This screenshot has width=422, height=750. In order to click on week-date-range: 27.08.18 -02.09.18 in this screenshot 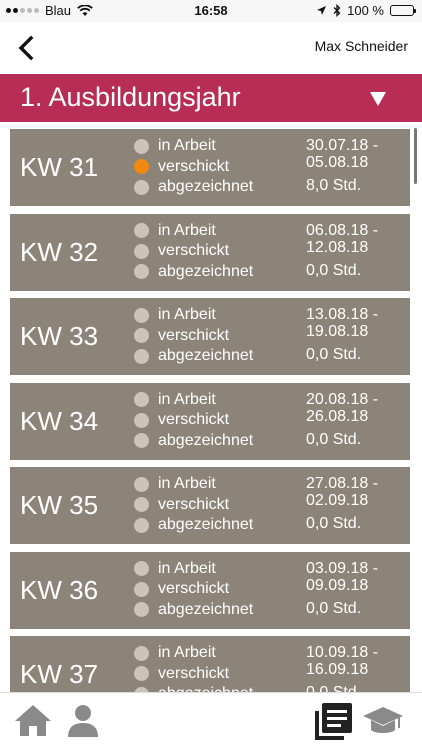, I will do `click(342, 492)`.